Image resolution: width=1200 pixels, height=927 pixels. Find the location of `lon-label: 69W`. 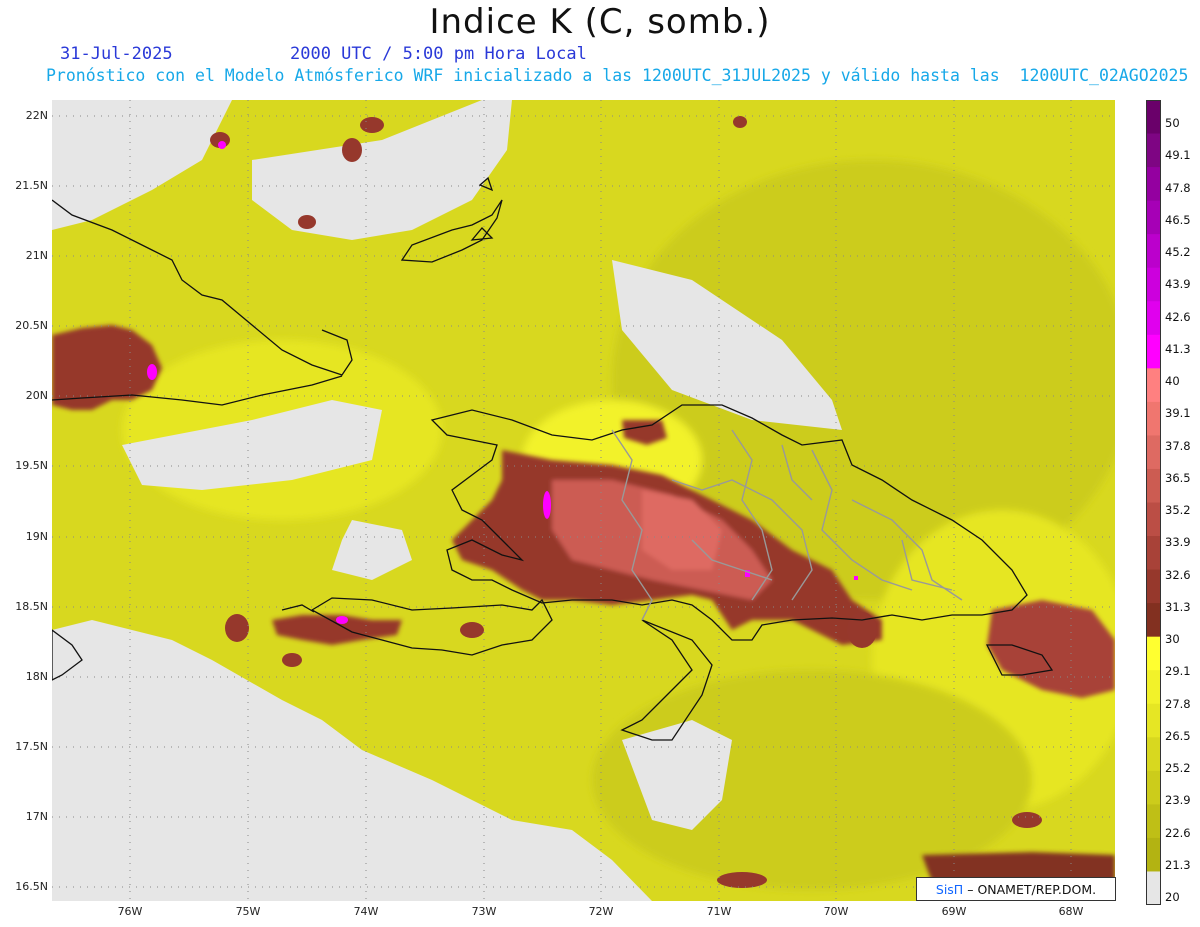

lon-label: 69W is located at coordinates (954, 911).